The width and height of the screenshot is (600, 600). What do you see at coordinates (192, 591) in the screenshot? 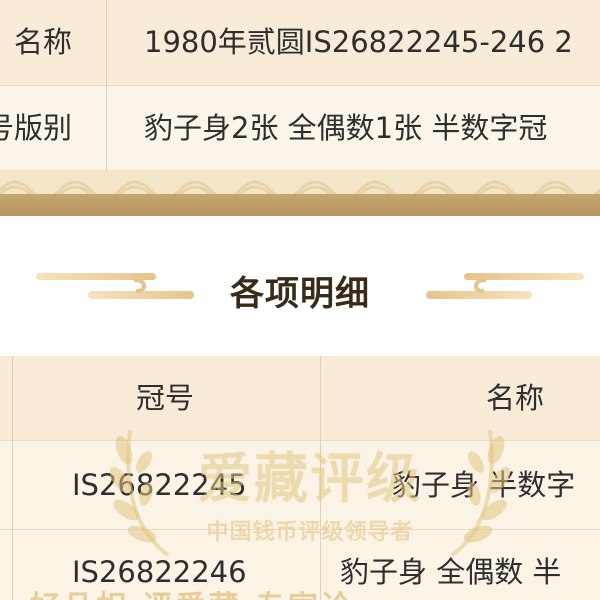
I see `watermark-slogan: 好品相 评爱藏 专家论` at bounding box center [192, 591].